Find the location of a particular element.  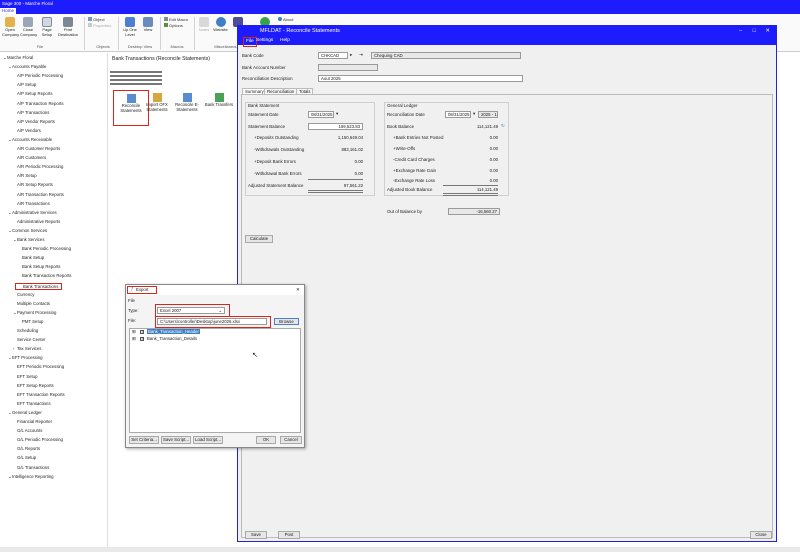

tree-item: EFT Setup Reports is located at coordinates (33, 385).